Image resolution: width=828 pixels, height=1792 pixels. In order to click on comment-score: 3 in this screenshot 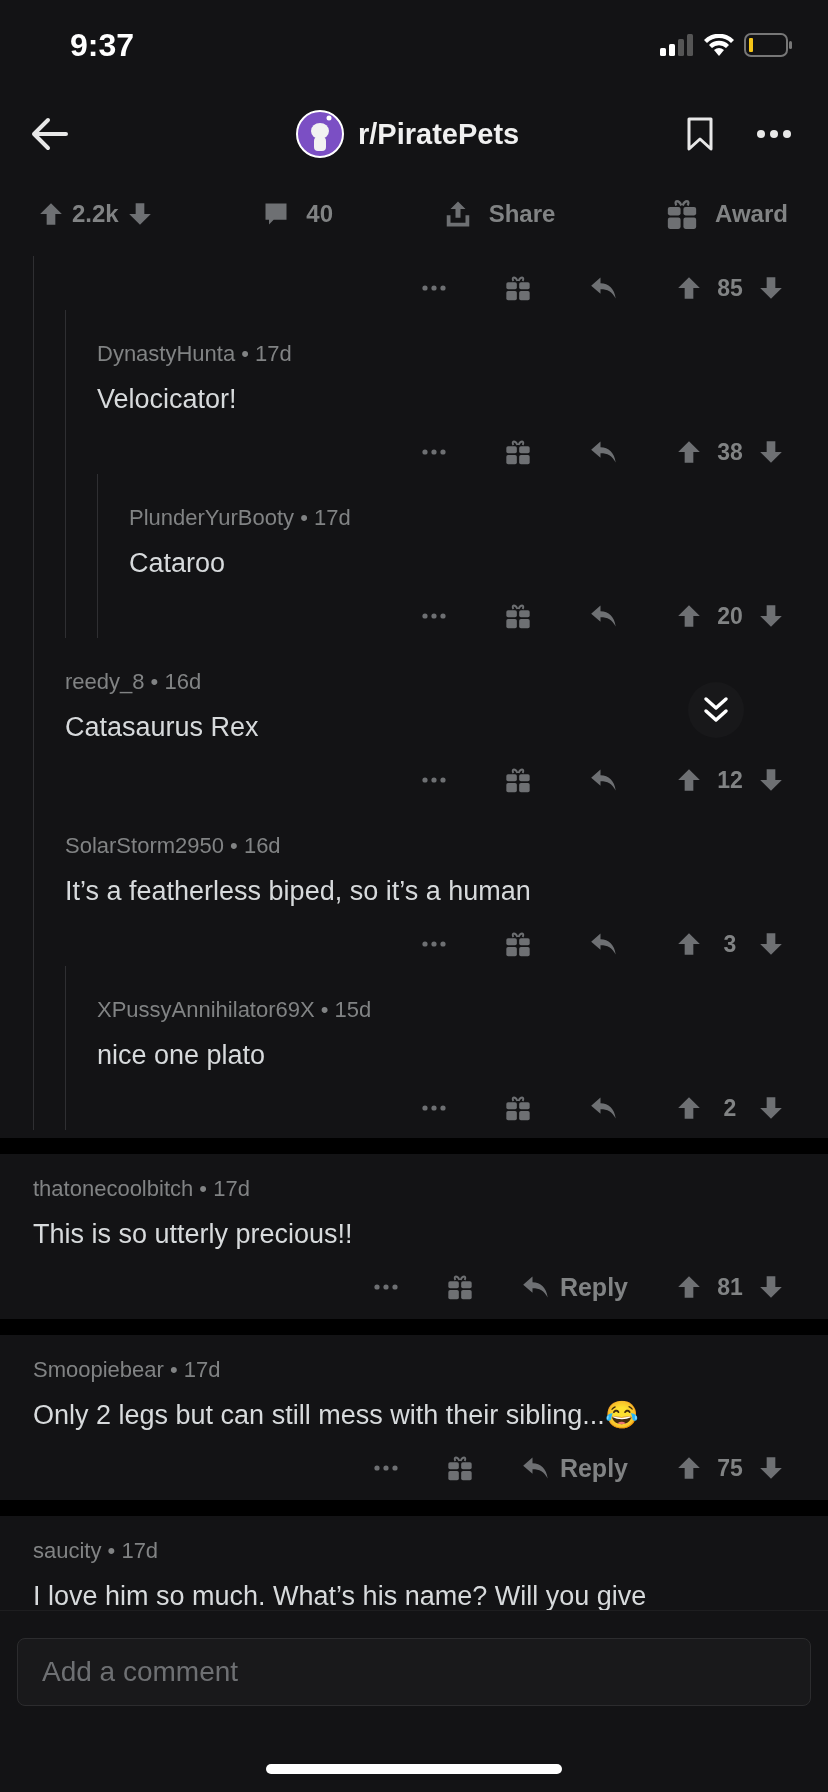, I will do `click(730, 944)`.